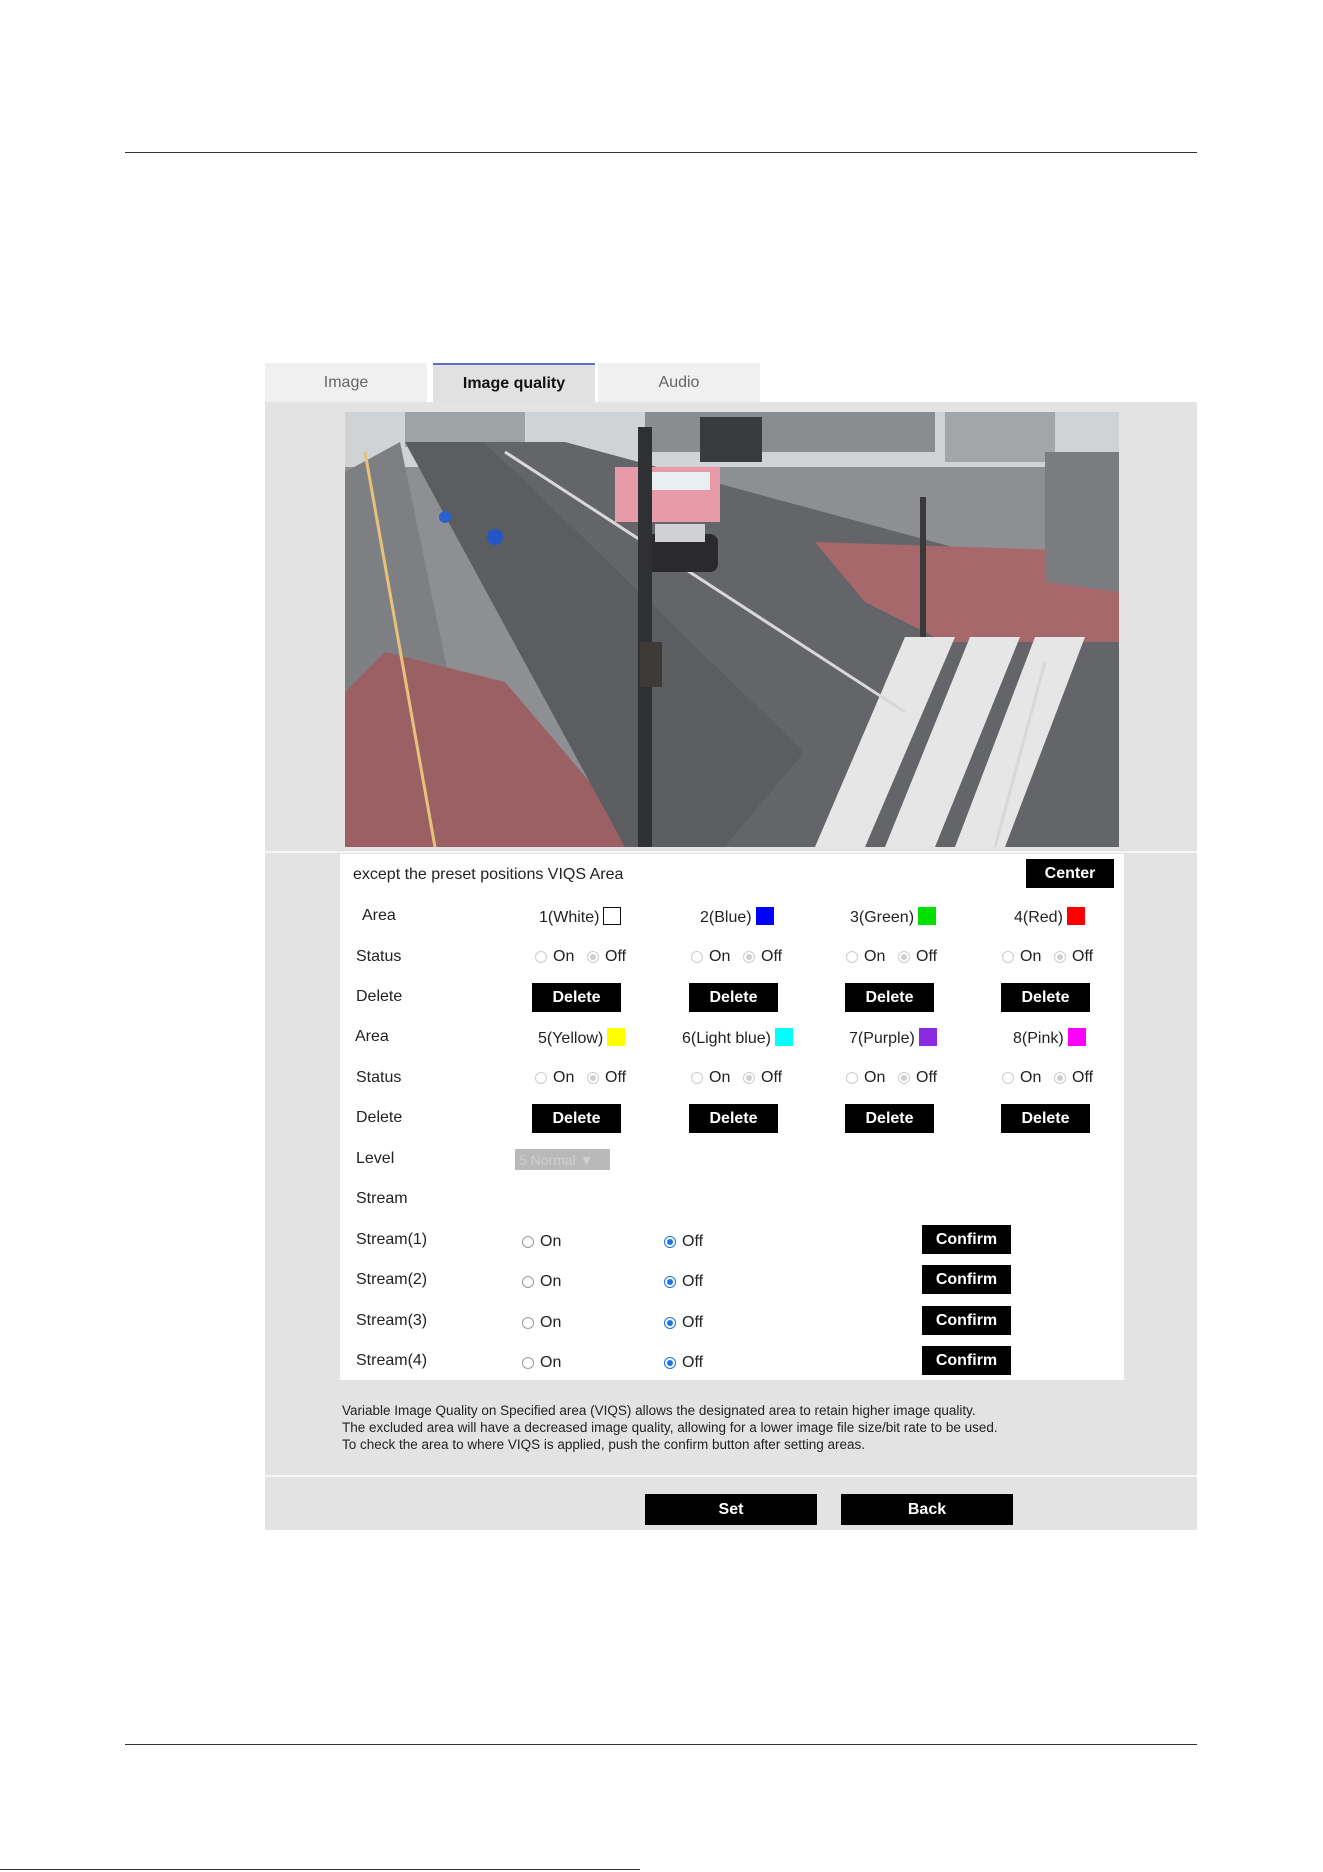 This screenshot has width=1323, height=1872. I want to click on area-6-on-radio: On, so click(710, 1078).